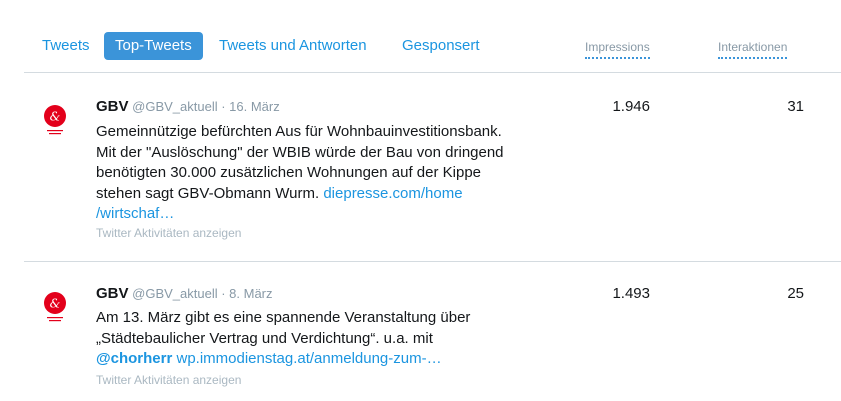  I want to click on tweet-divider, so click(432, 261).